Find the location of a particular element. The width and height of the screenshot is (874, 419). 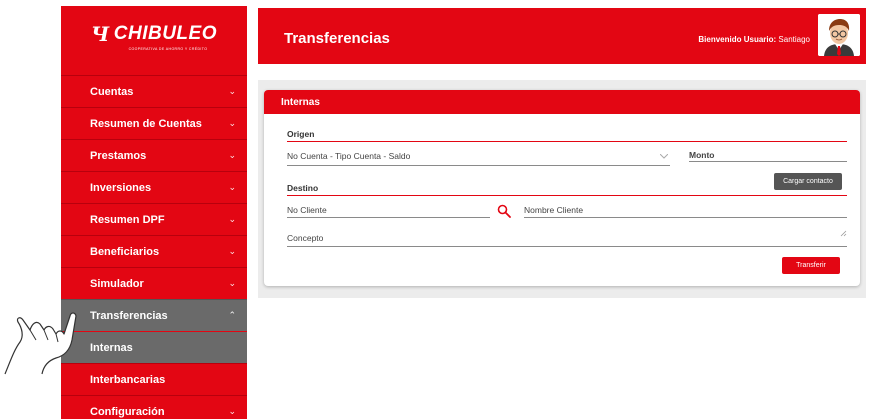

sidebar-item-simulador: Simulador ⌄ is located at coordinates (154, 283).